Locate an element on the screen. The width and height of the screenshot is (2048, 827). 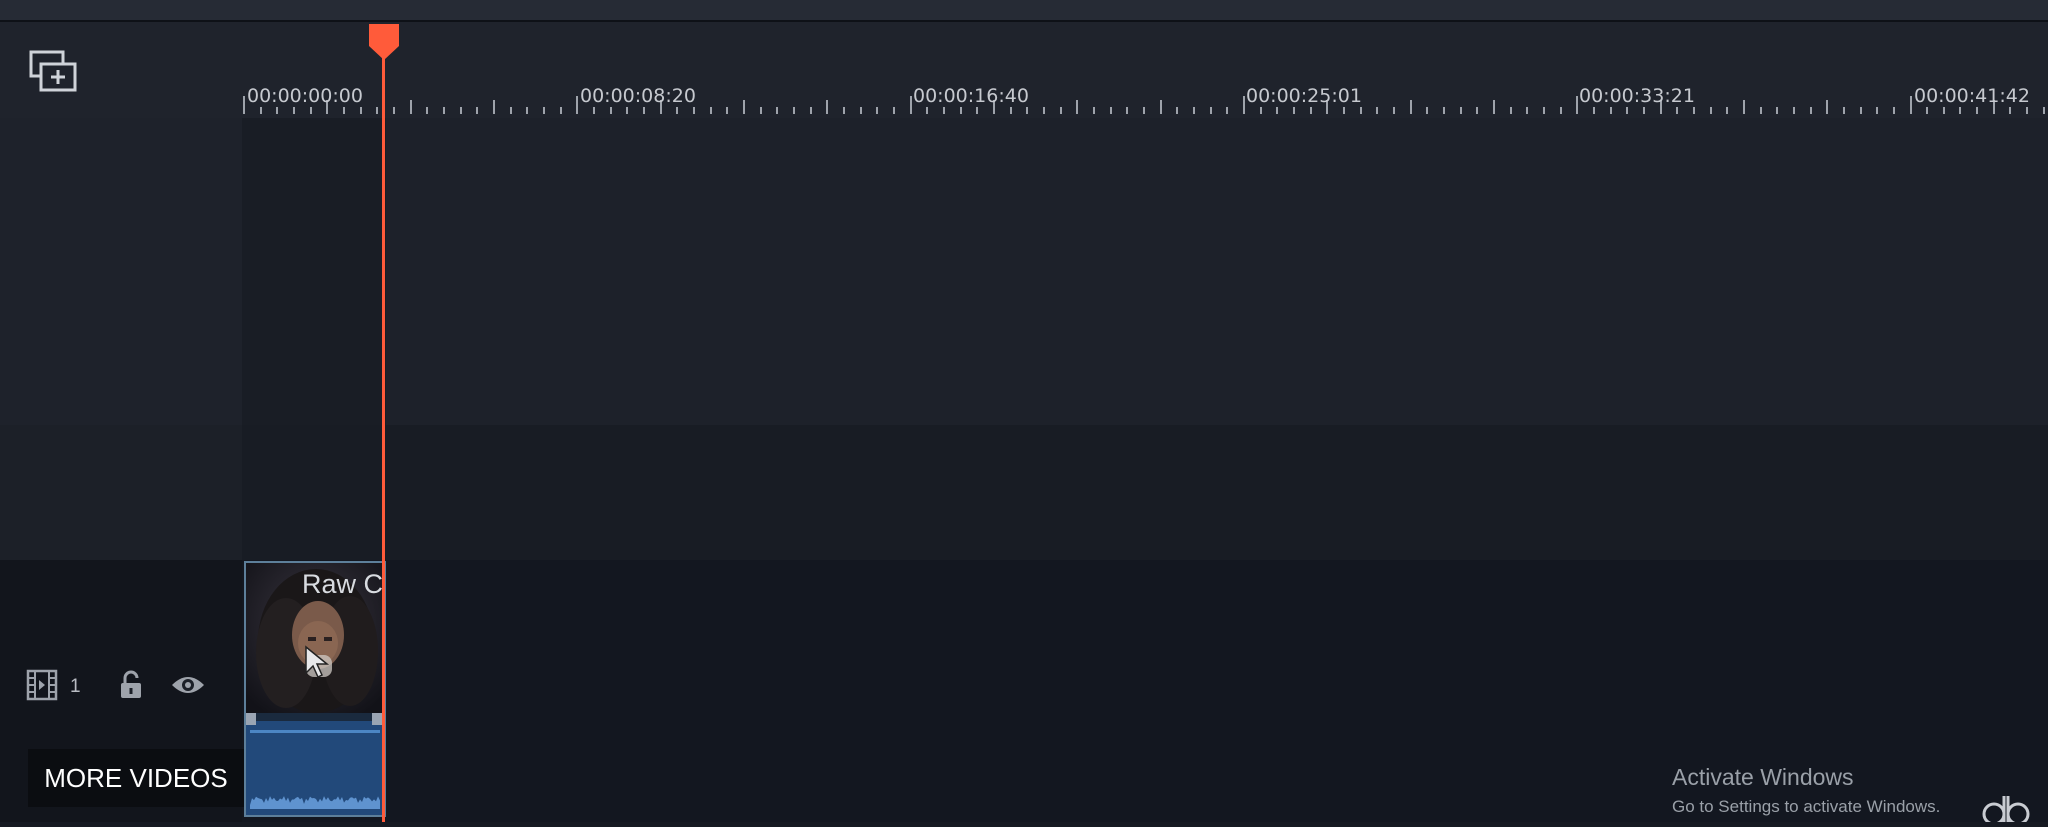
unlock-icon is located at coordinates (131, 687).